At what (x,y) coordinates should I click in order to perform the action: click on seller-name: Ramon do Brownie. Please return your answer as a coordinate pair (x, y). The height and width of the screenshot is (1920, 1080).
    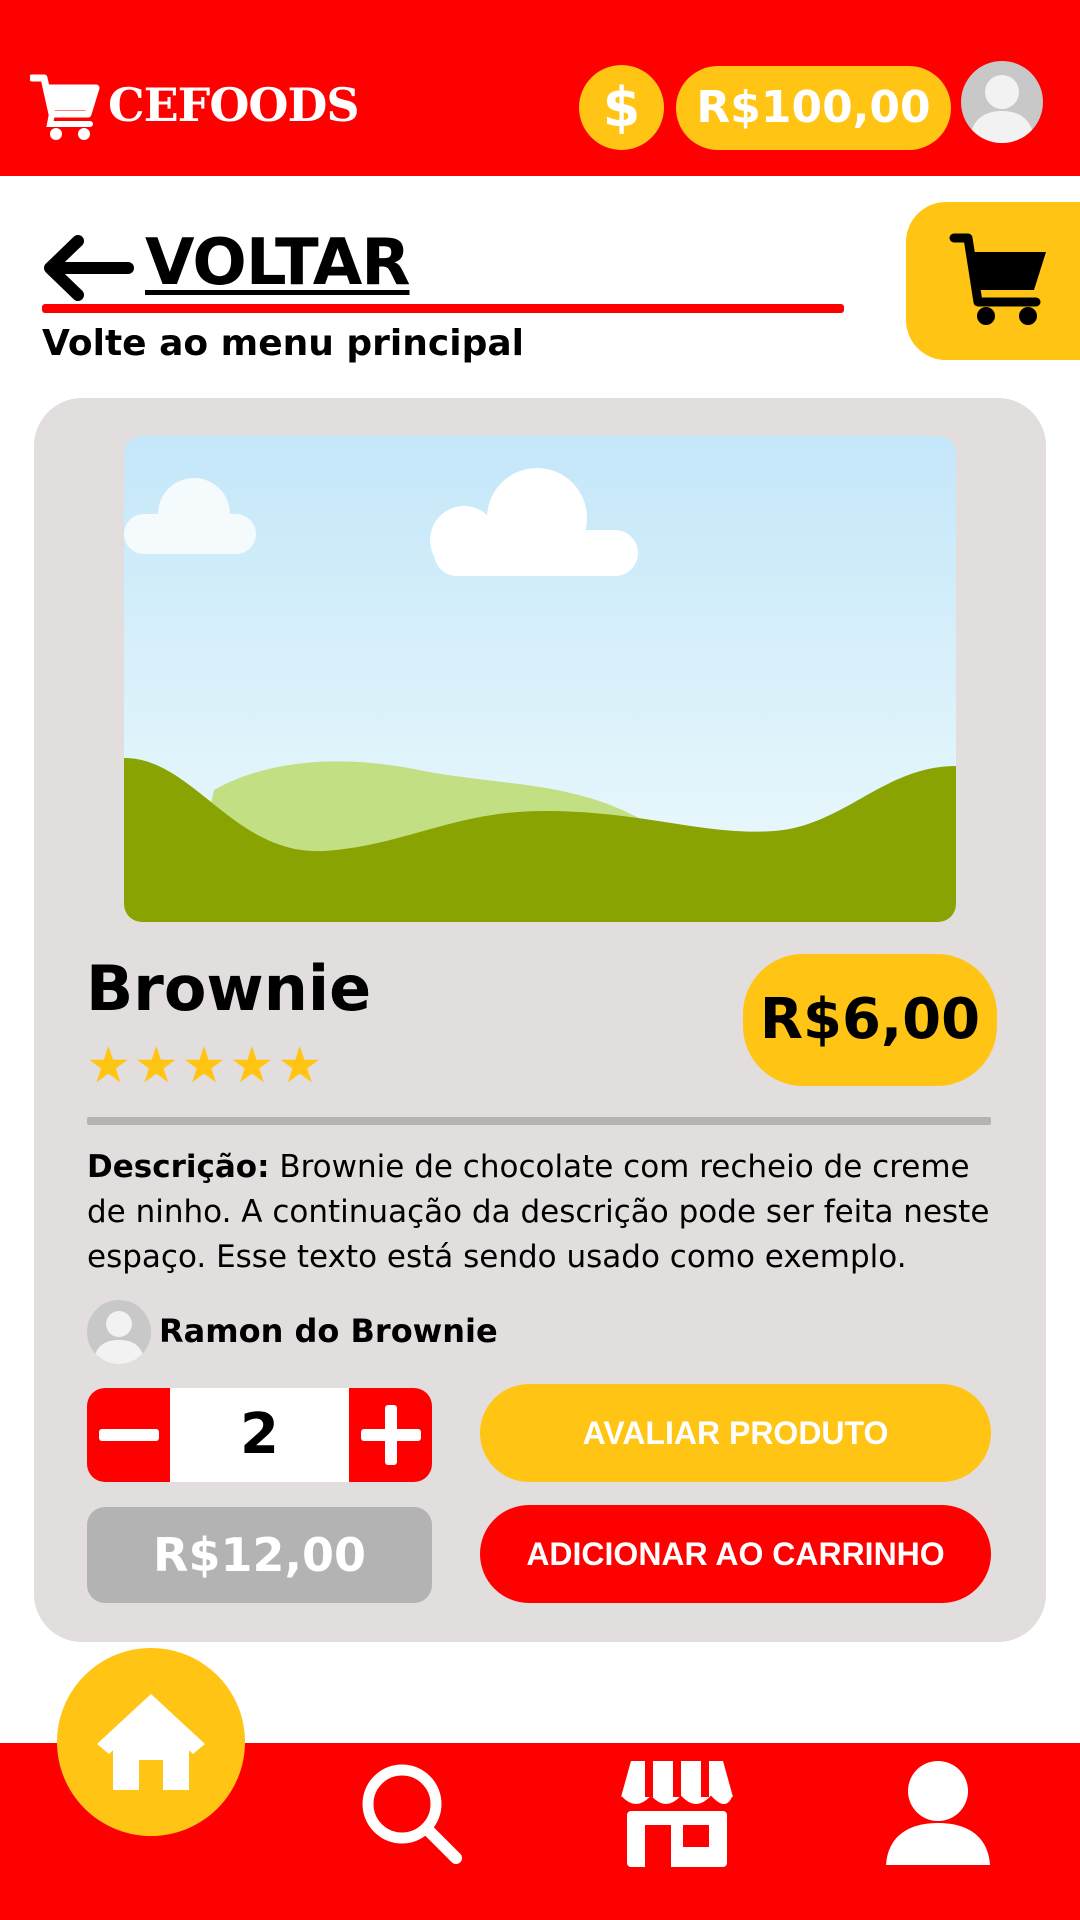
    Looking at the image, I should click on (328, 1331).